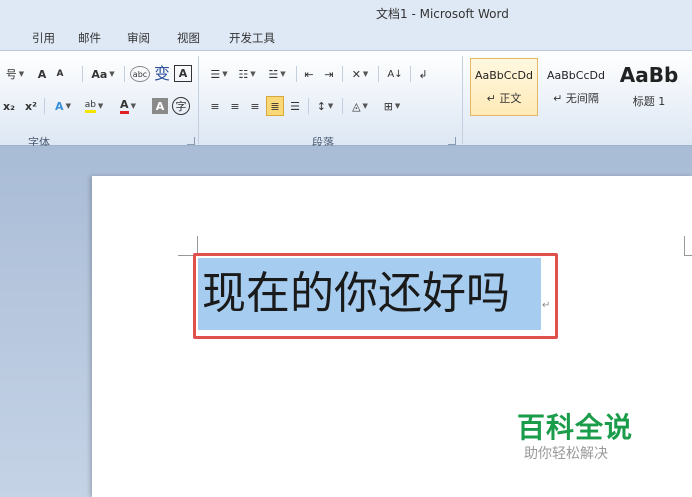 This screenshot has width=692, height=497. Describe the element at coordinates (243, 74) in the screenshot. I see `numbering-icon: ☷` at that location.